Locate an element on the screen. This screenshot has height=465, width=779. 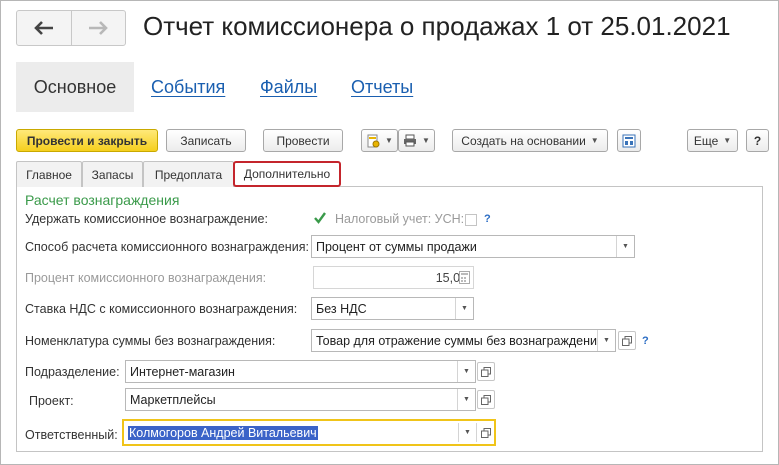
hierarchy-icon is located at coordinates (629, 140).